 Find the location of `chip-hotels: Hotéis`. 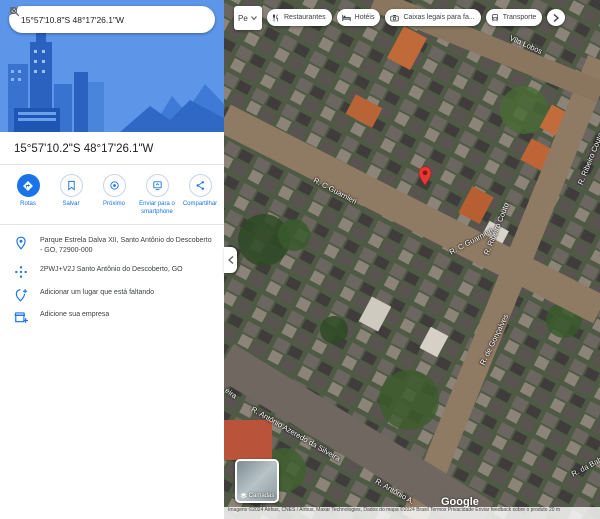

chip-hotels: Hotéis is located at coordinates (358, 17).